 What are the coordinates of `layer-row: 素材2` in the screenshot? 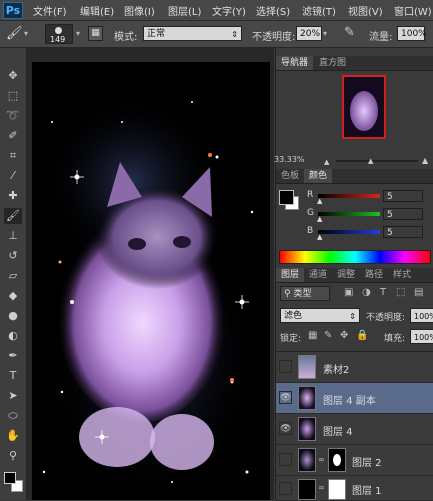 It's located at (354, 367).